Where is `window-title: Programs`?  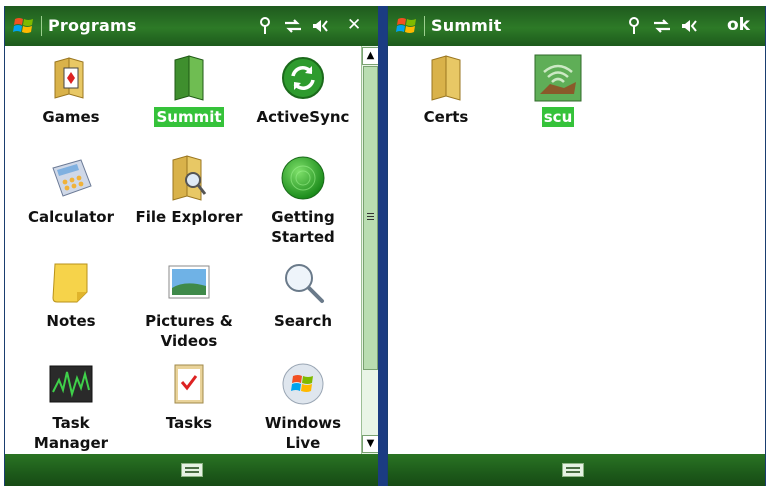
window-title: Programs is located at coordinates (92, 25).